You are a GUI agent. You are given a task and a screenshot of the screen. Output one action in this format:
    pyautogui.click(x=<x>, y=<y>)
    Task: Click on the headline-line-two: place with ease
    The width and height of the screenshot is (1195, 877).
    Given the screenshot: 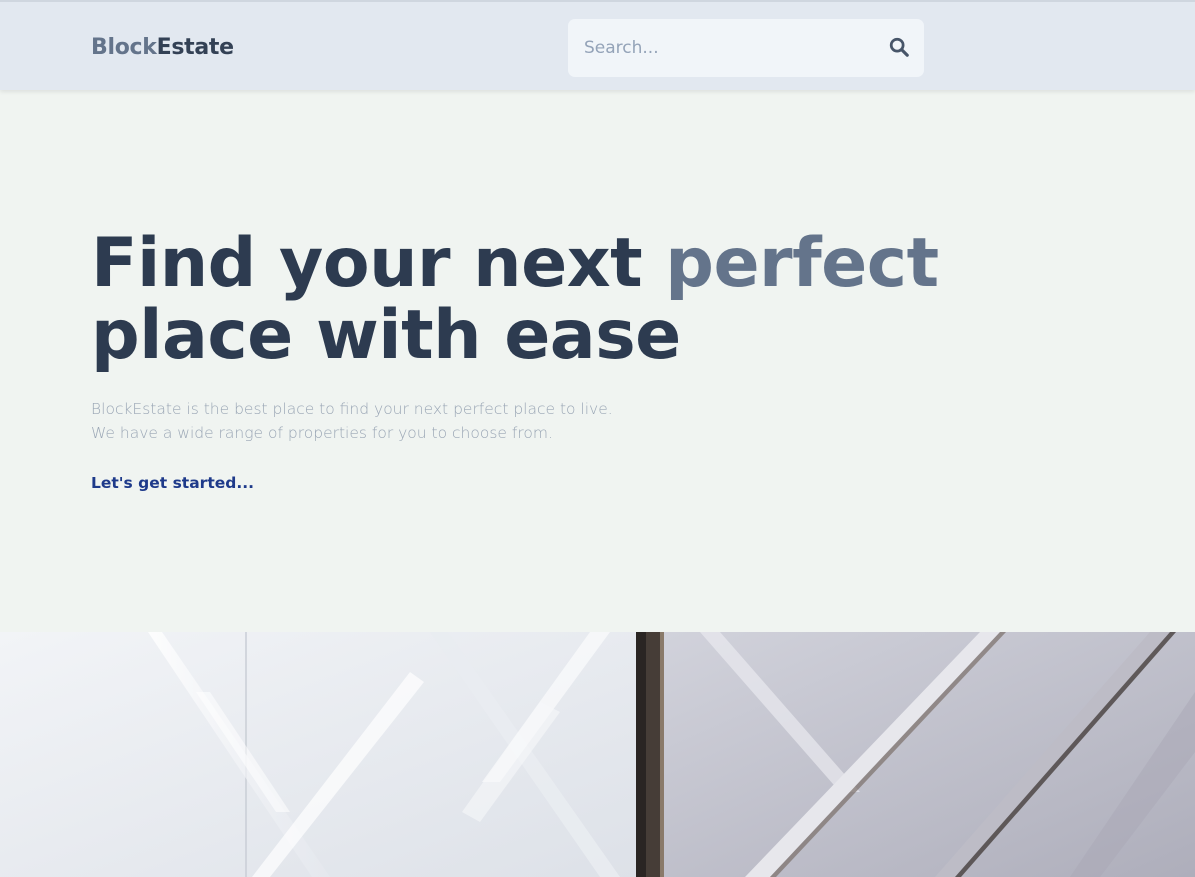 What is the action you would take?
    pyautogui.click(x=386, y=335)
    